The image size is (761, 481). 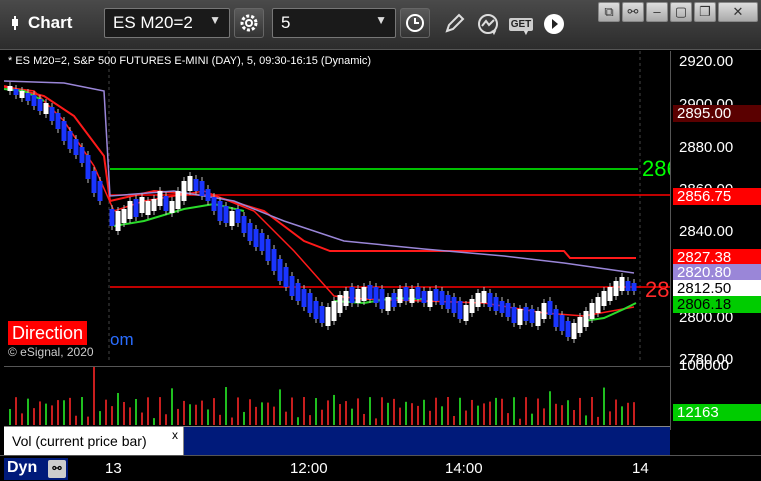 I want to click on volume-chart, so click(x=337, y=396).